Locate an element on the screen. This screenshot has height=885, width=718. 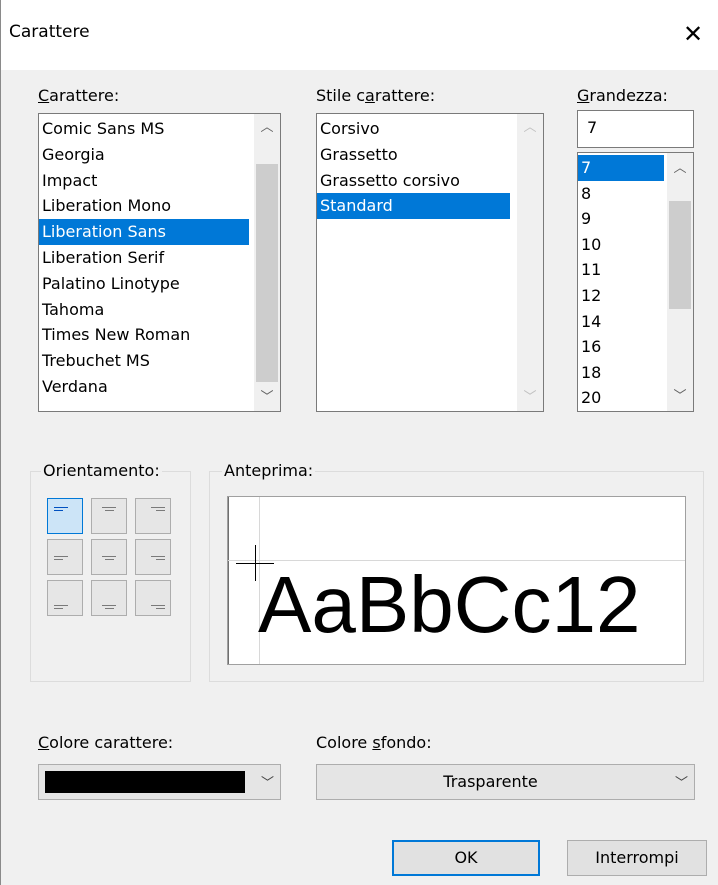
size-list-item: 14 is located at coordinates (621, 322).